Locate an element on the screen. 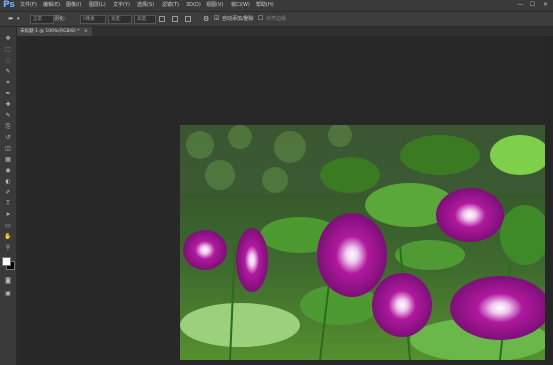 The width and height of the screenshot is (553, 365). zoom-tool-icon: ⚲ is located at coordinates (8, 248).